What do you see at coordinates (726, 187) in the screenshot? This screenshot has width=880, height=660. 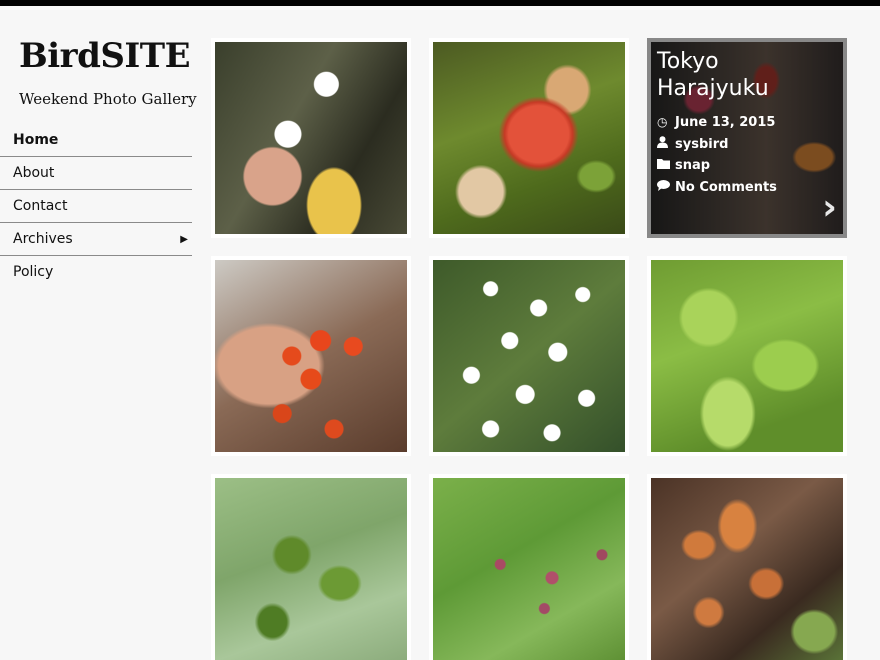 I see `post-comments-value: No Comments` at bounding box center [726, 187].